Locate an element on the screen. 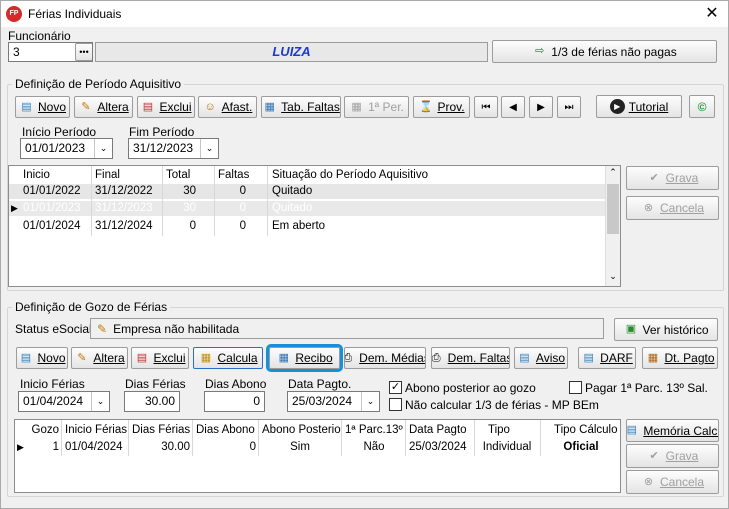 The image size is (729, 509). primeira-per-button: ▦ 1ª Per. is located at coordinates (376, 107).